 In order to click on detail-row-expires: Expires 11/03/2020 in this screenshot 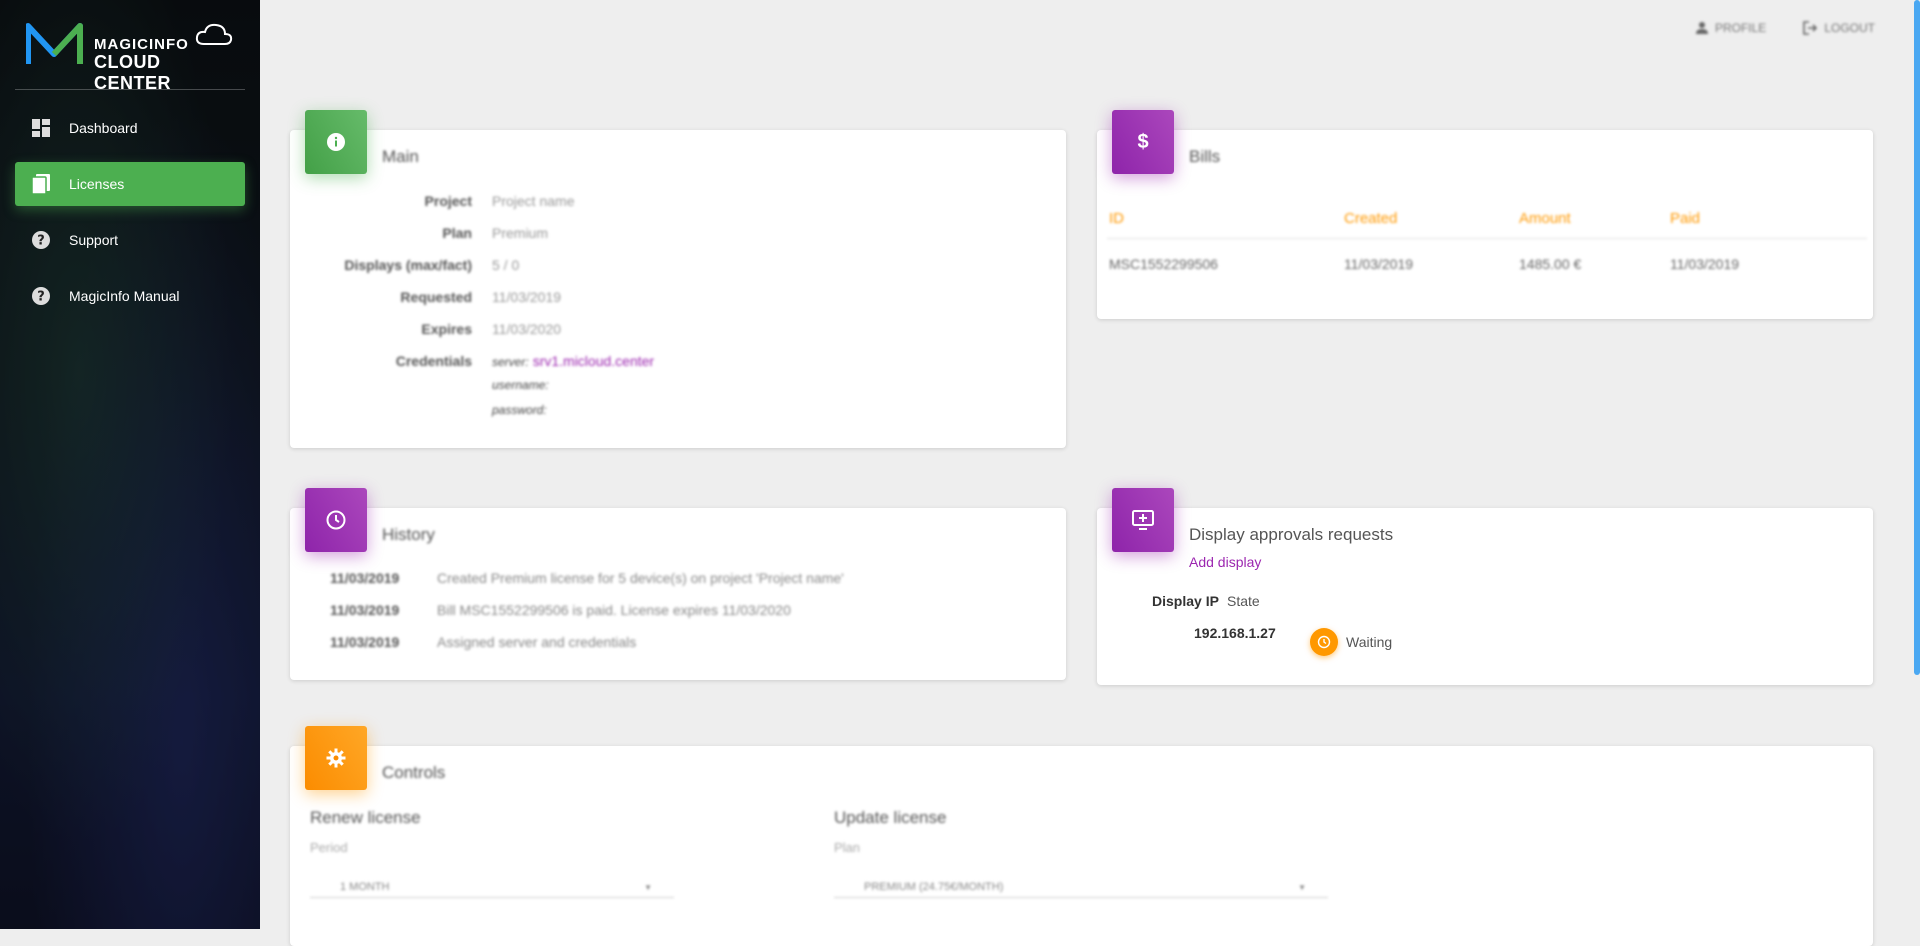, I will do `click(670, 337)`.